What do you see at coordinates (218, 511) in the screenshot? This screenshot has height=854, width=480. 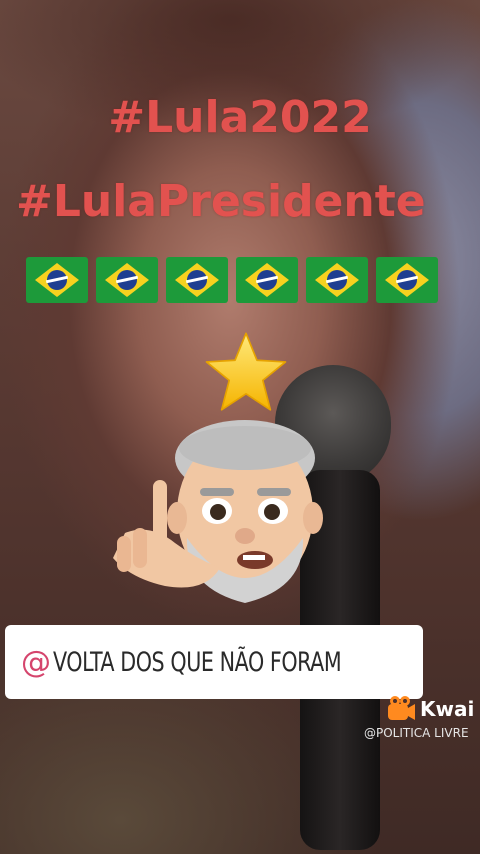 I see `memoji-shush-icon` at bounding box center [218, 511].